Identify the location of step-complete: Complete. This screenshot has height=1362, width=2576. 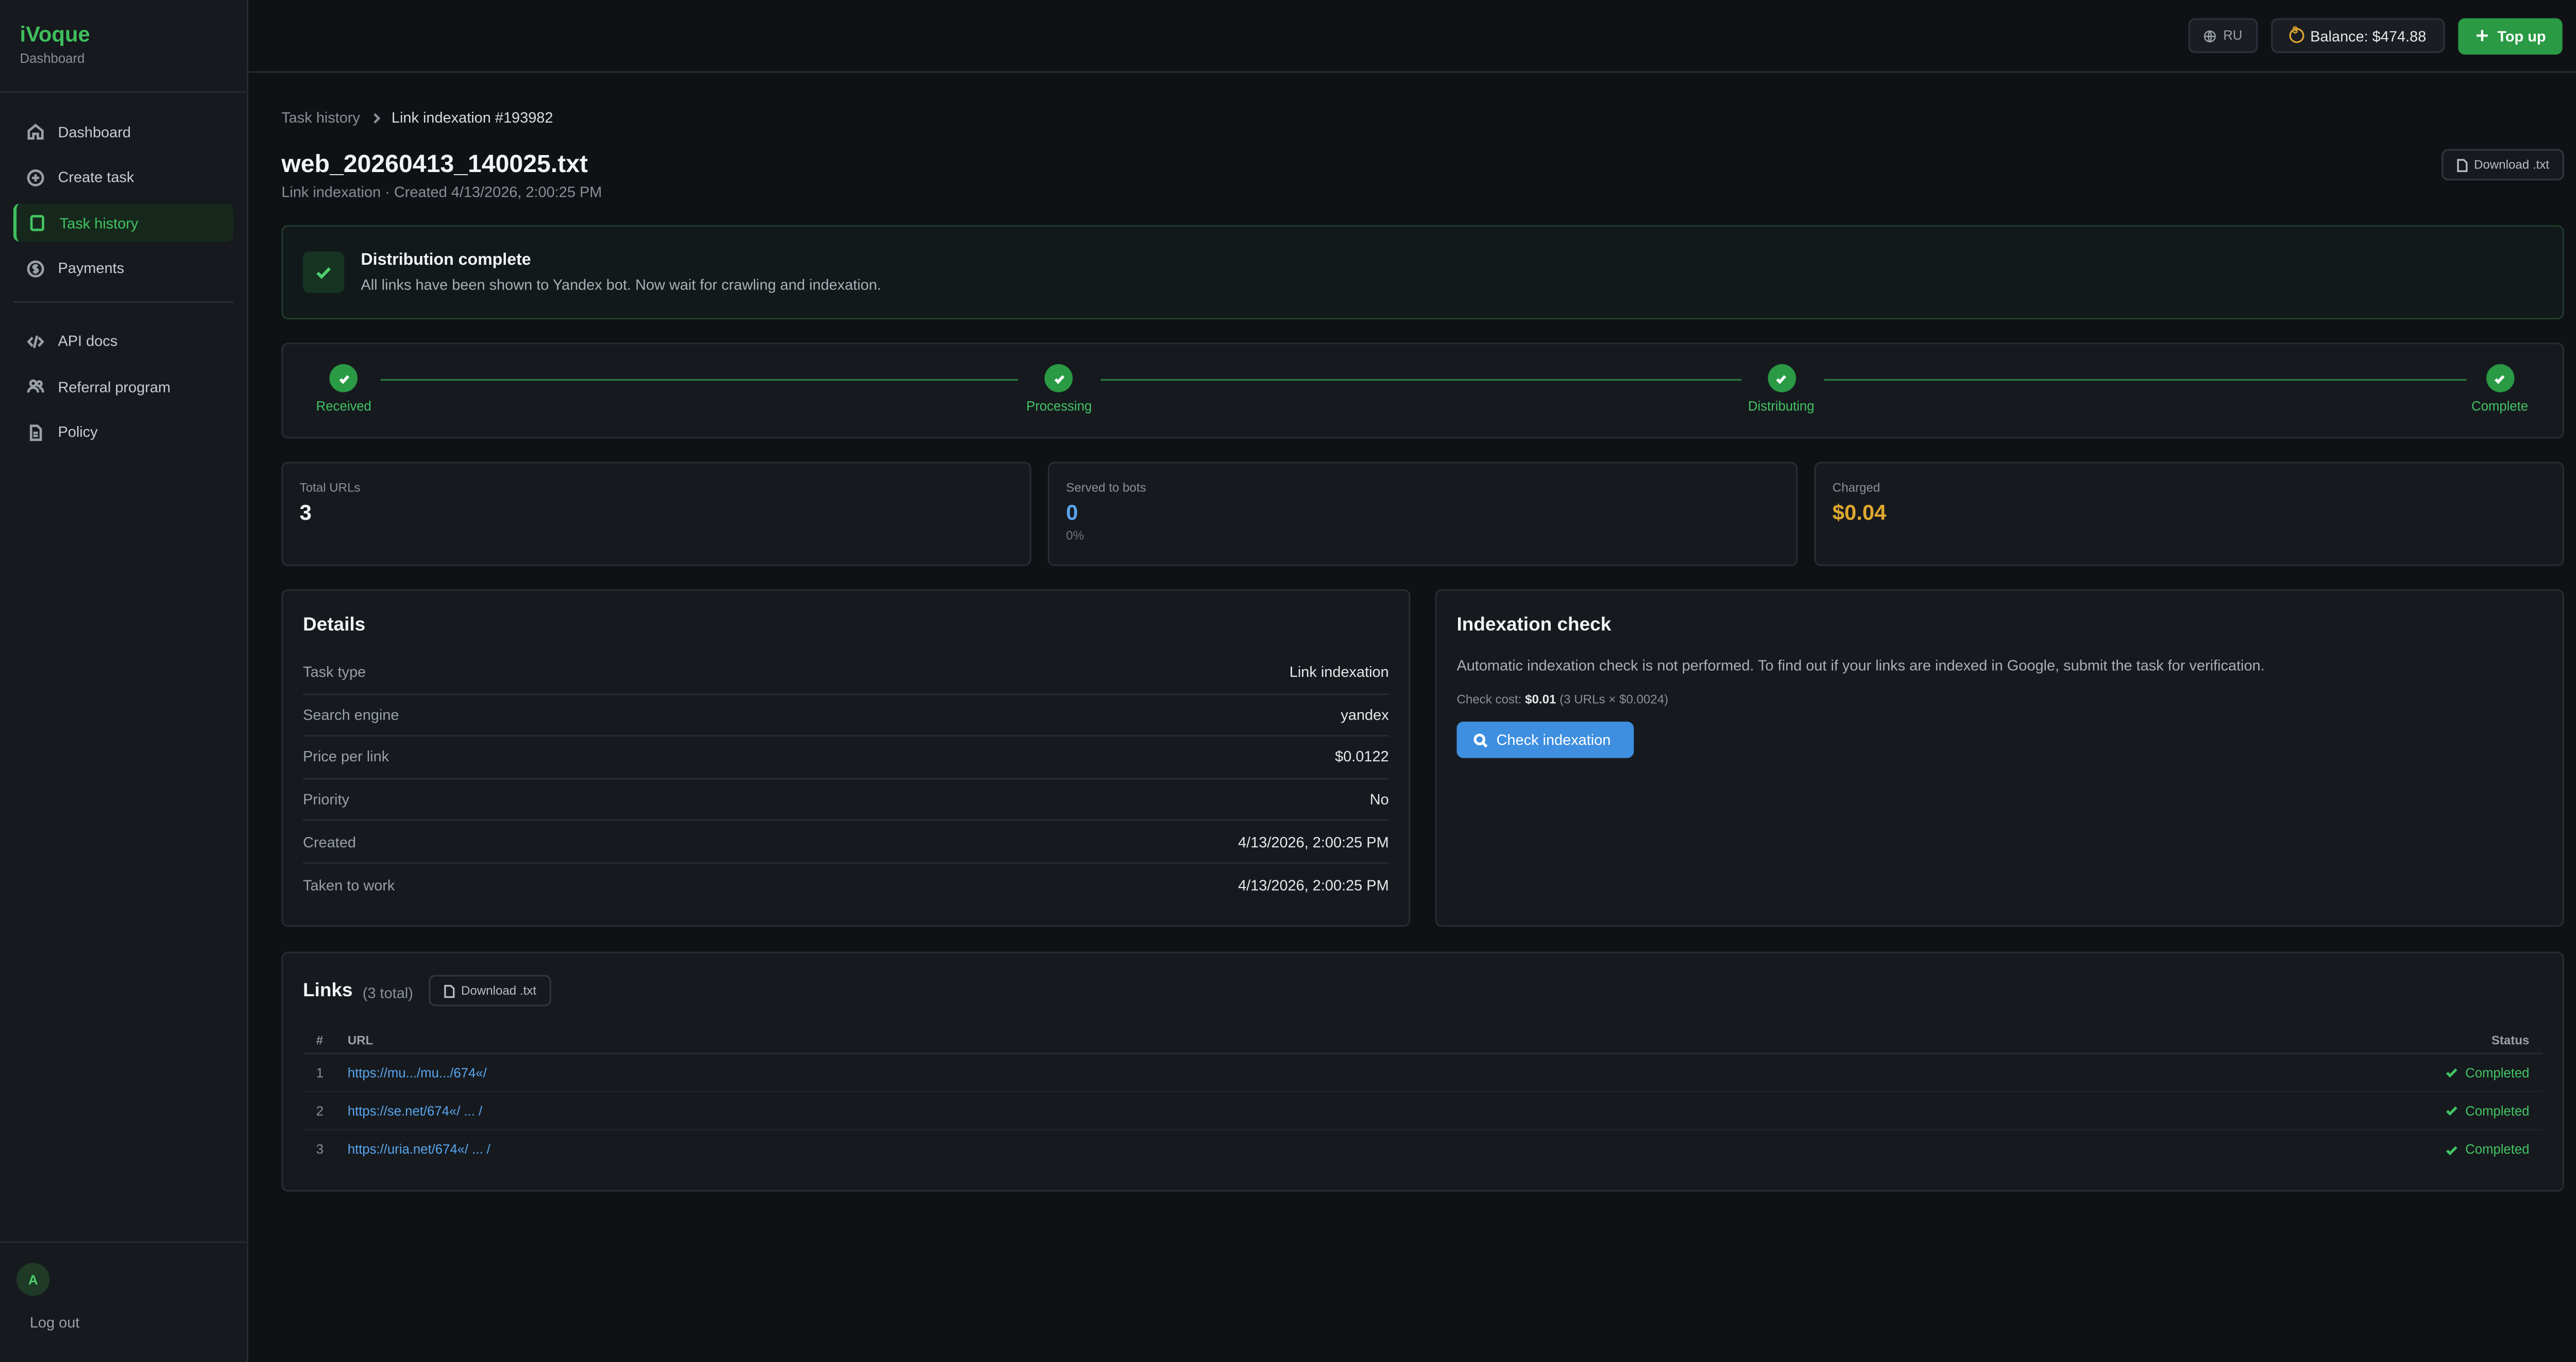
(2499, 389).